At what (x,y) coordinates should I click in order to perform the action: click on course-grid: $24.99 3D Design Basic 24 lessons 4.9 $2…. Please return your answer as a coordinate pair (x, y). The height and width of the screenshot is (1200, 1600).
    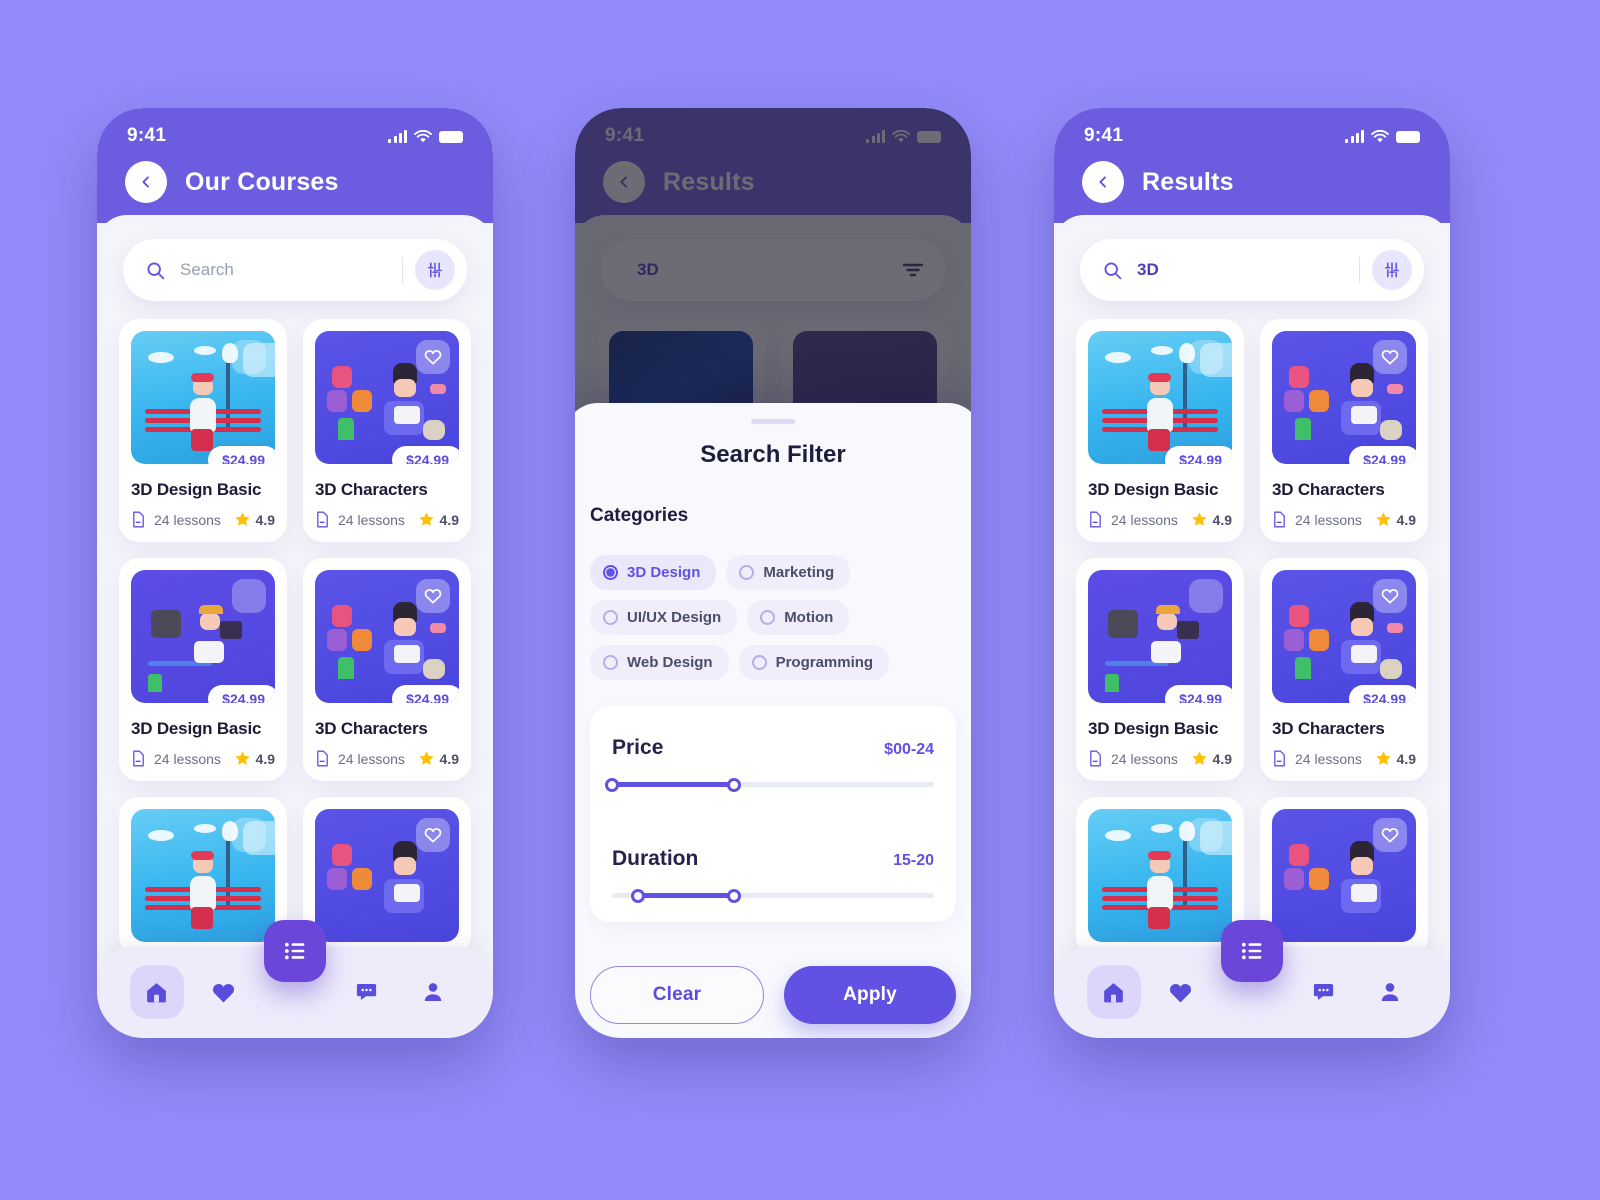
    Looking at the image, I should click on (1252, 628).